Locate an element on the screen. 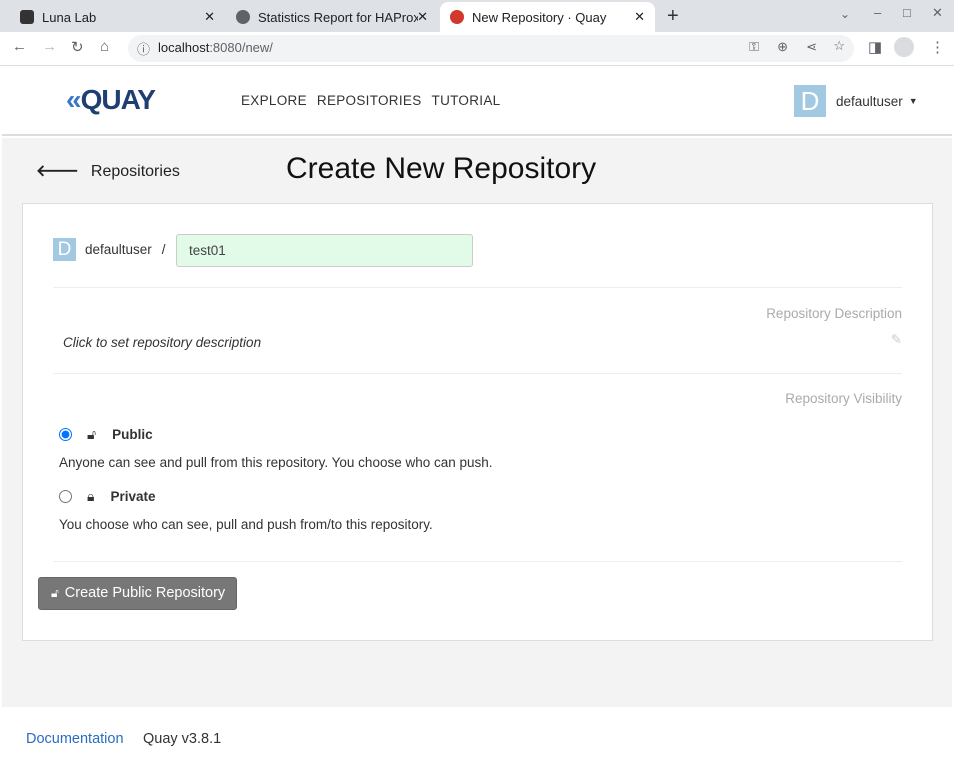 The image size is (954, 772). caret-down-icon: ▼ is located at coordinates (913, 101).